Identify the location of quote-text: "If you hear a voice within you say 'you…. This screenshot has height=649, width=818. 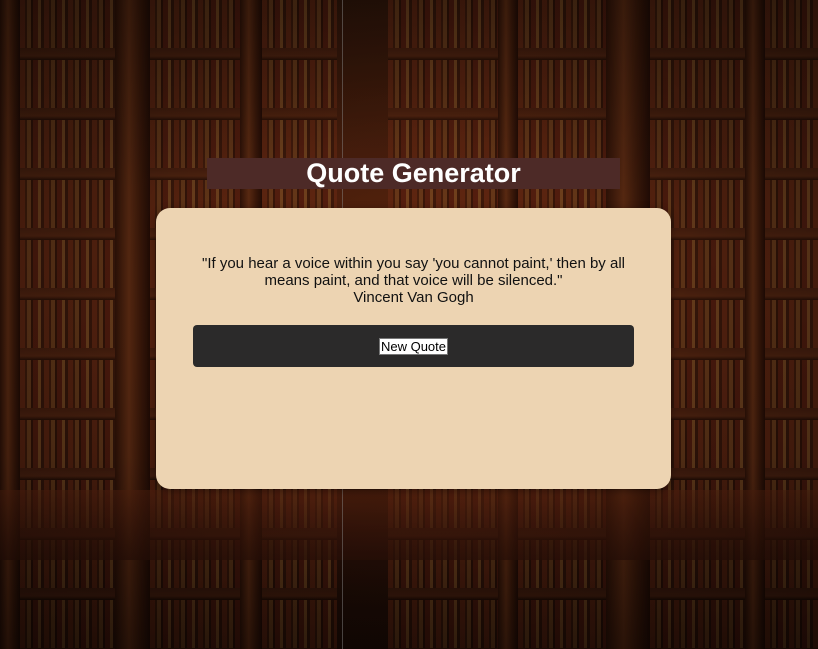
(413, 272).